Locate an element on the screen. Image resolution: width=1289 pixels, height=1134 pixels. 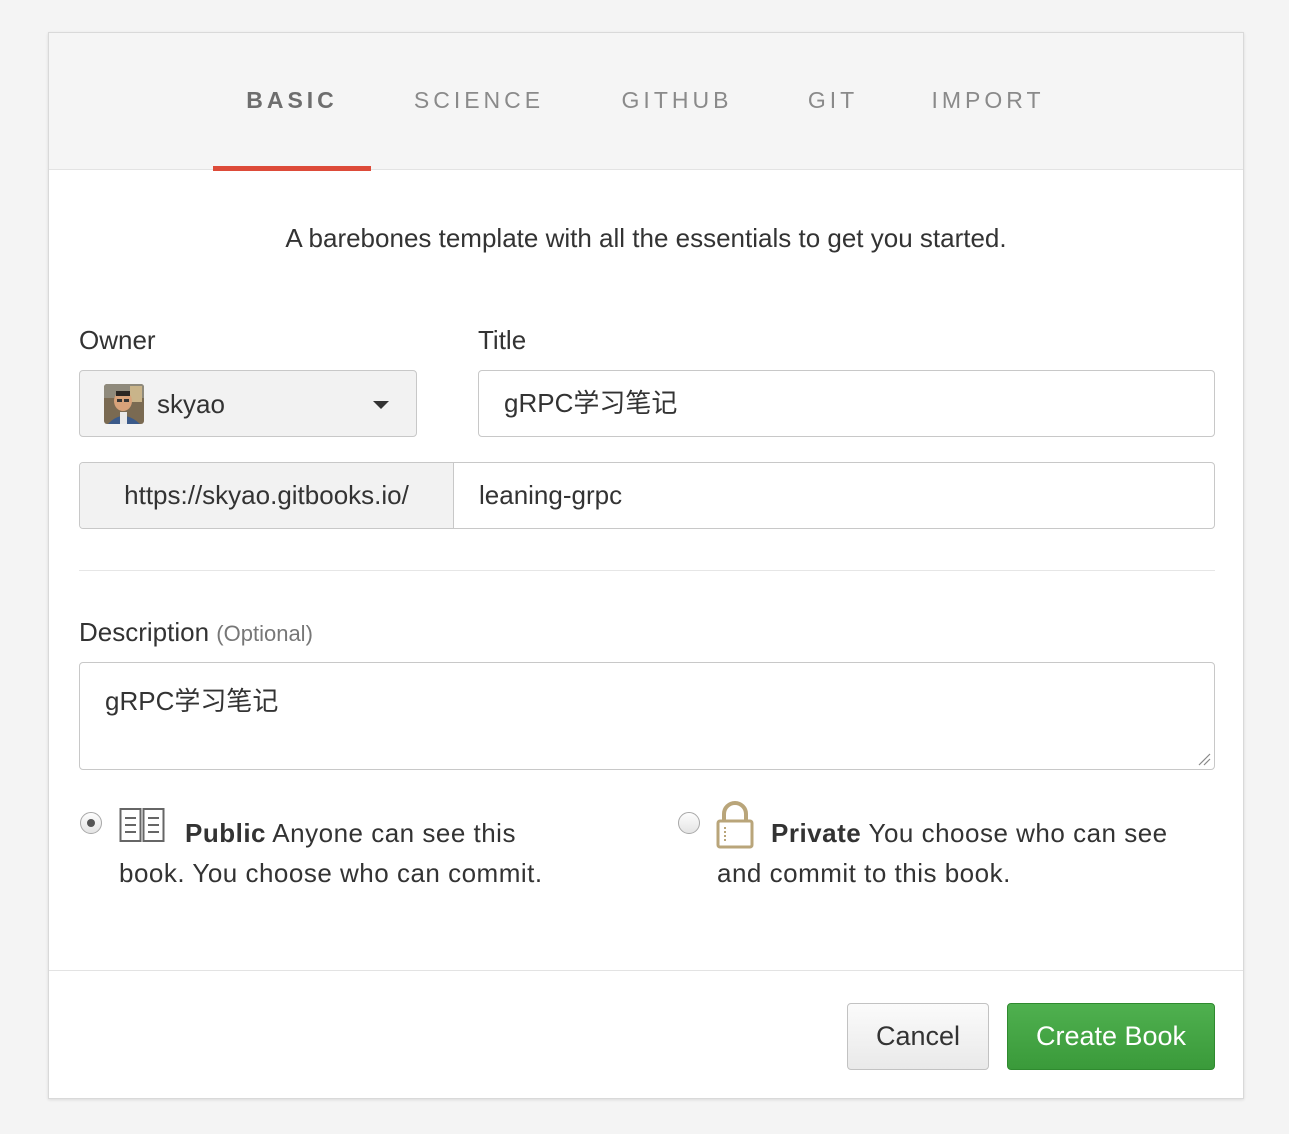
private-radio is located at coordinates (689, 823).